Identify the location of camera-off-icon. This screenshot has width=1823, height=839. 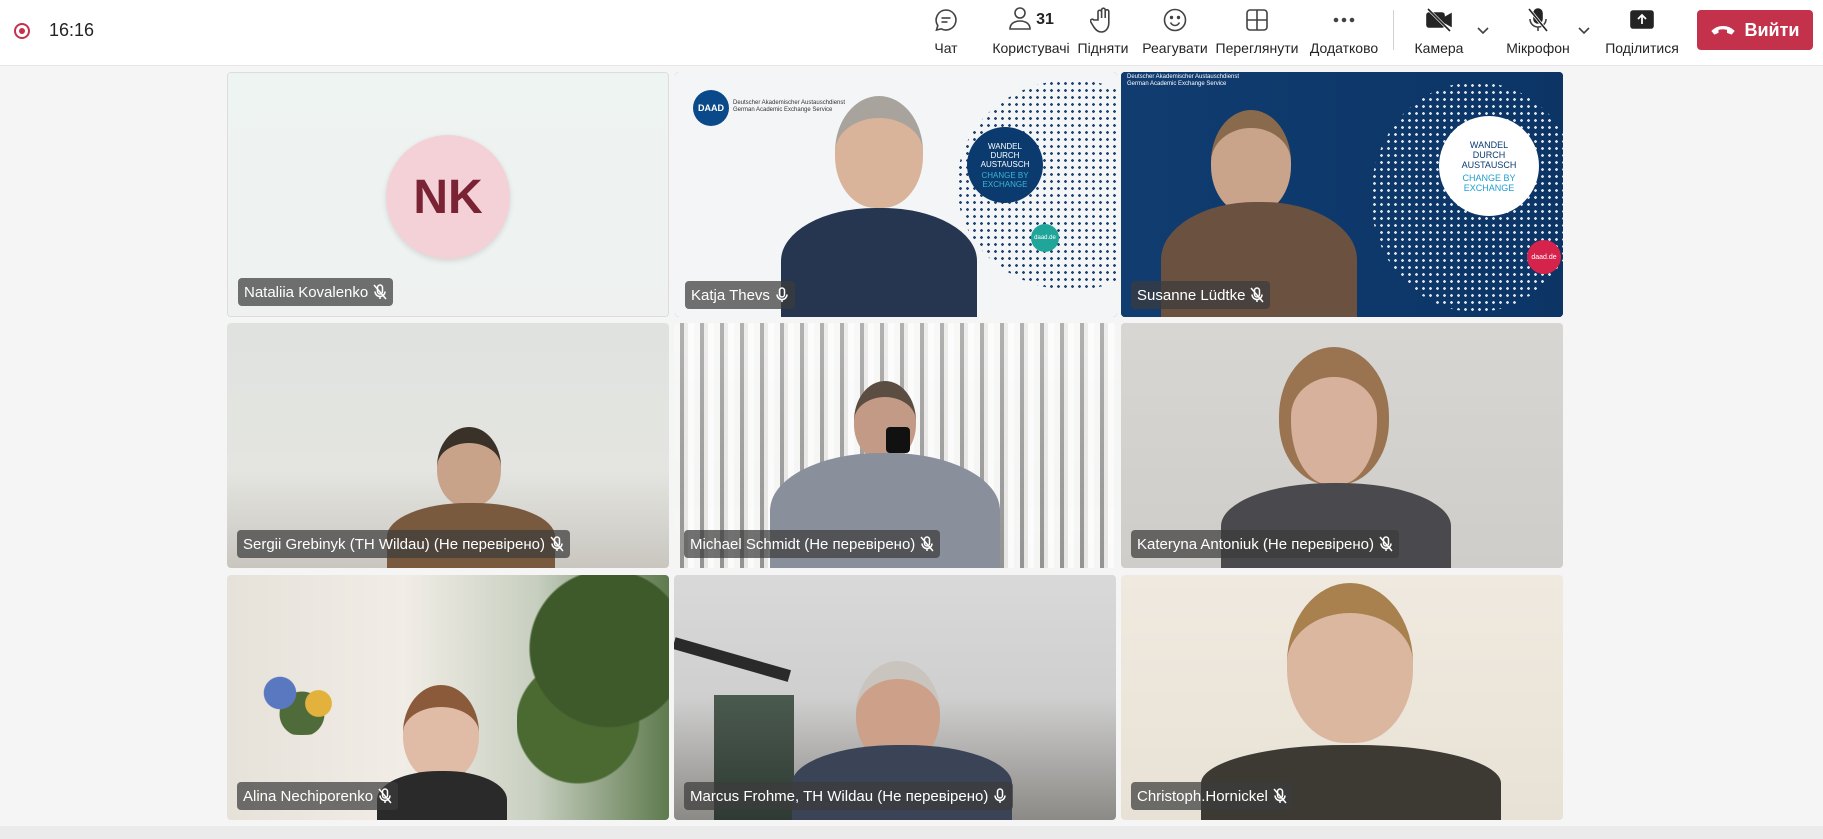
(1439, 20).